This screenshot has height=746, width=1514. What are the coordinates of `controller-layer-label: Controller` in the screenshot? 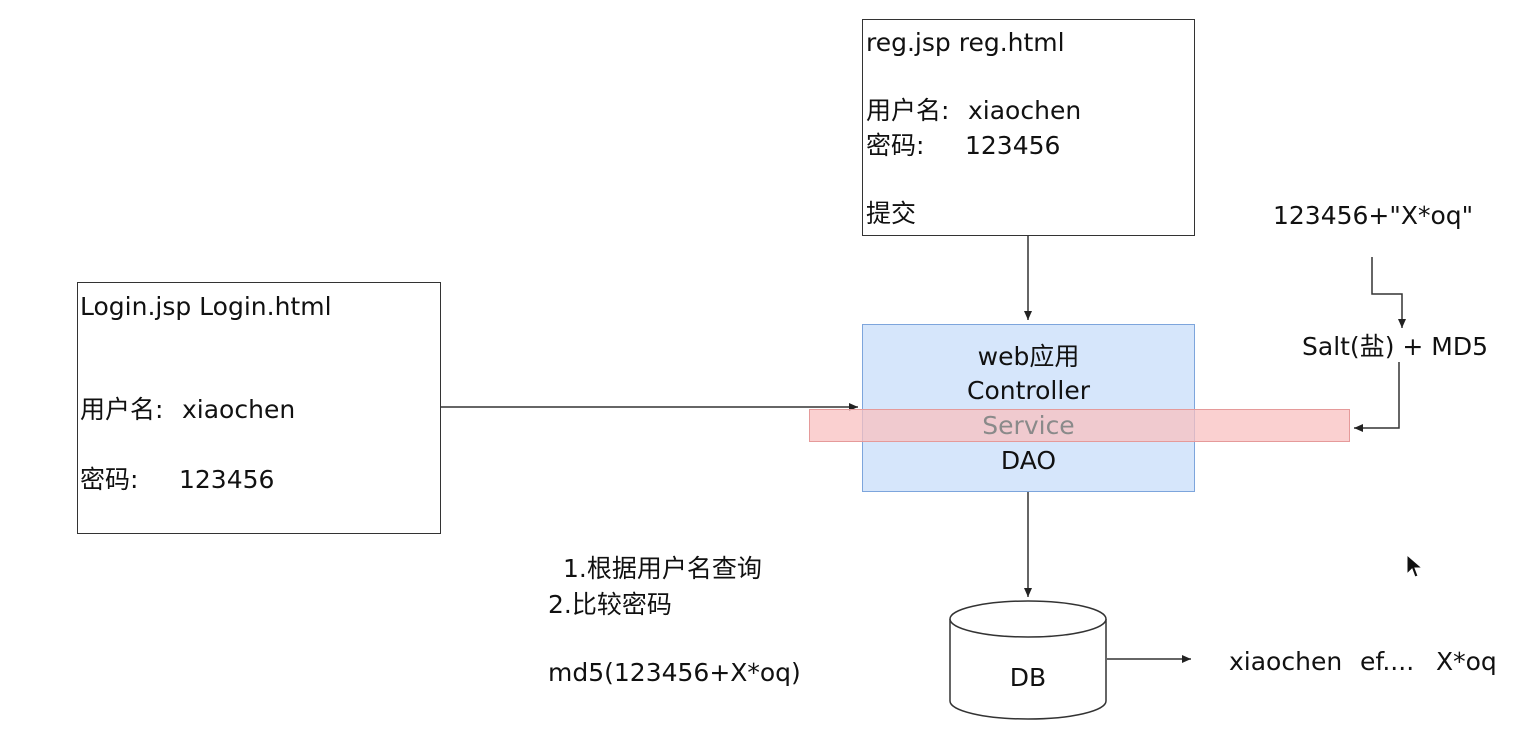 It's located at (1028, 390).